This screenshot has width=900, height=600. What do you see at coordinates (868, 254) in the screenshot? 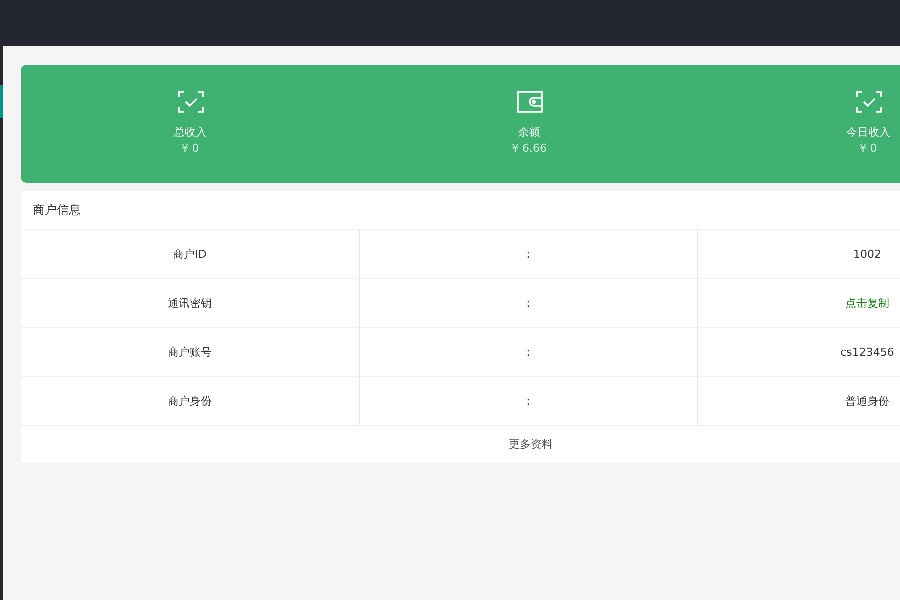
I see `field-value: 1002` at bounding box center [868, 254].